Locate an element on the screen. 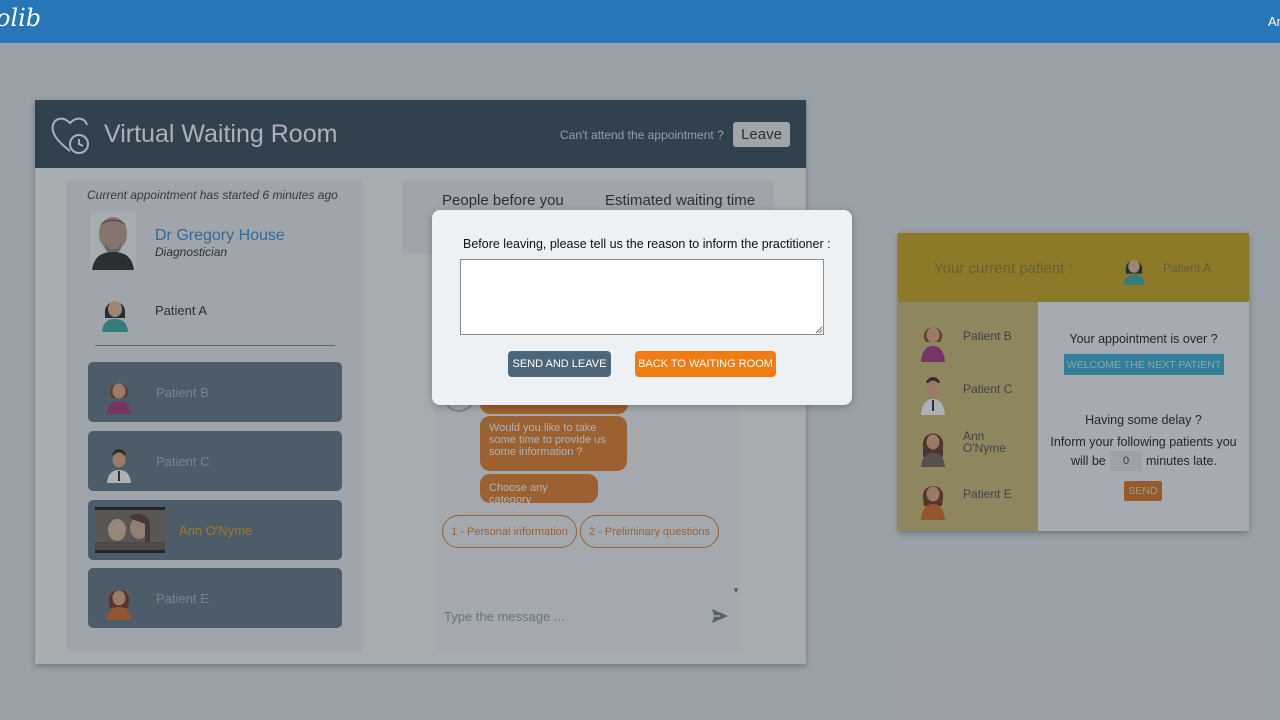 Image resolution: width=1280 pixels, height=720 pixels. app-logo: olib is located at coordinates (20, 18).